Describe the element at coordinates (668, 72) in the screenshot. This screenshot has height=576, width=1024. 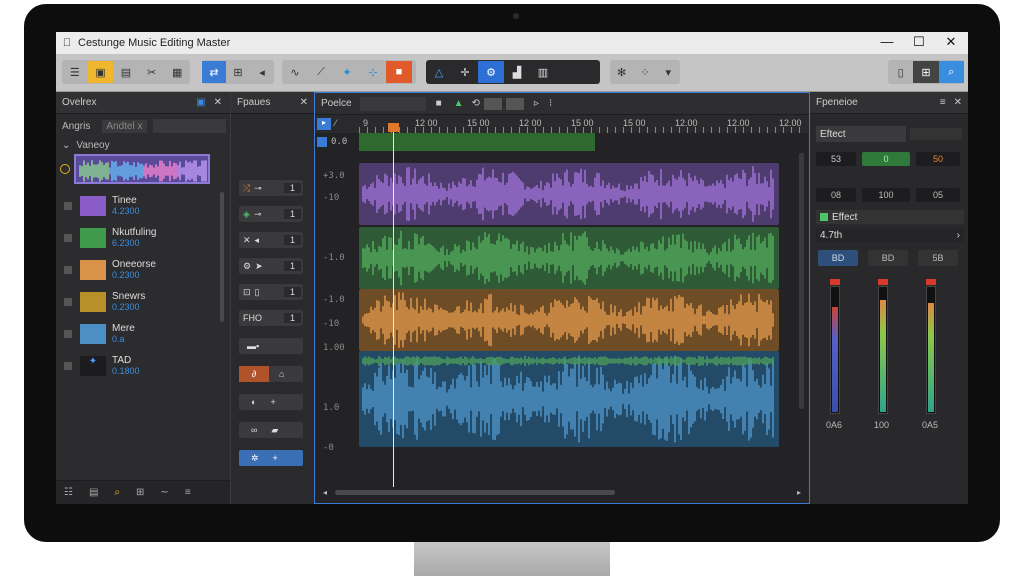
I see `dropdown-icon: ▾` at that location.